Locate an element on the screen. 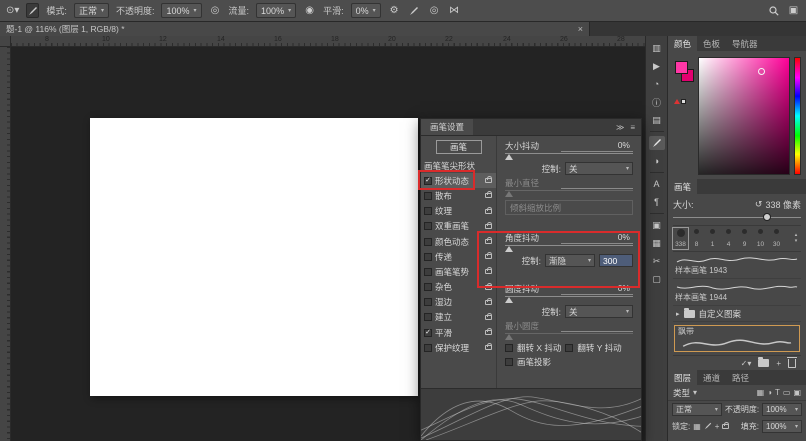  vertical-ruler is located at coordinates (5, 244).